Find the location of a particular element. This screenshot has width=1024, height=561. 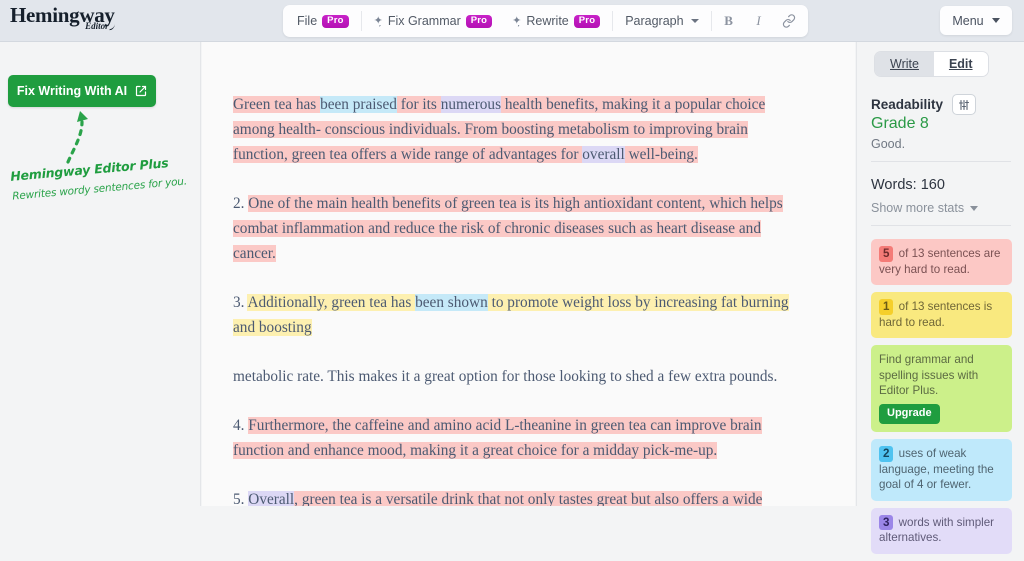

stat-card-text: of 13 sentences is hard to read. is located at coordinates (936, 314).